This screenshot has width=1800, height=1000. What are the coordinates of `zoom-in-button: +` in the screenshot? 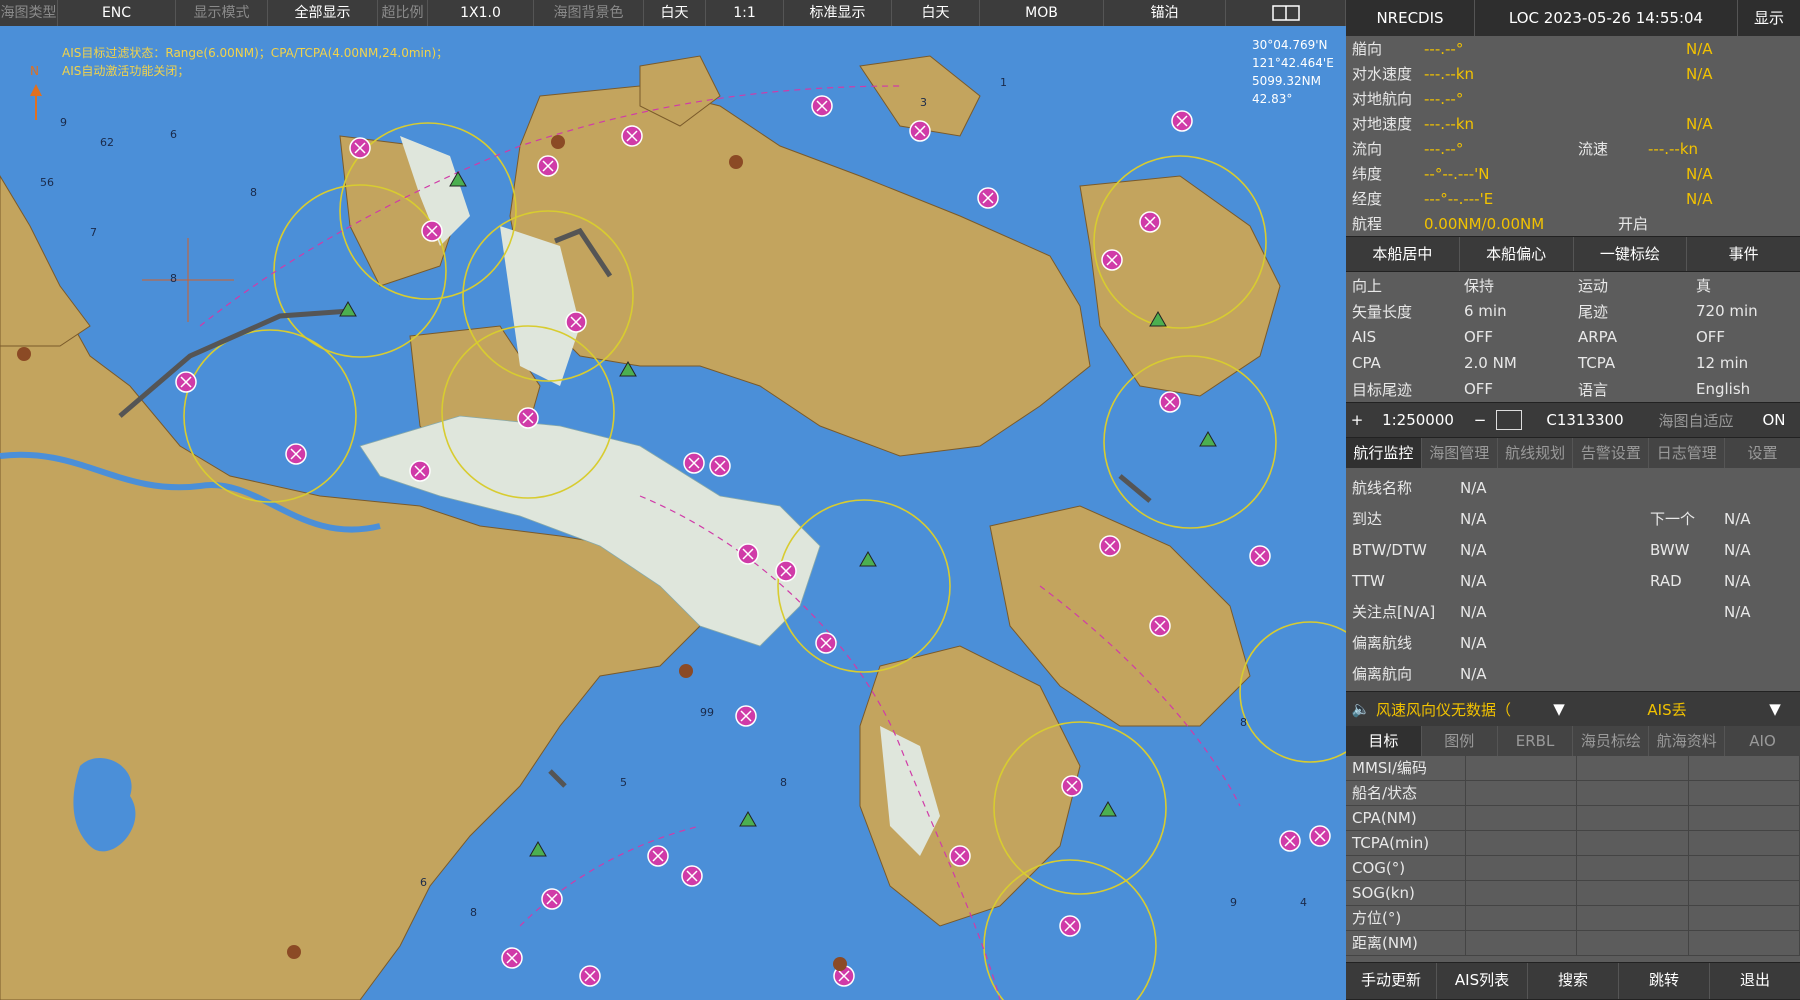 It's located at (1357, 420).